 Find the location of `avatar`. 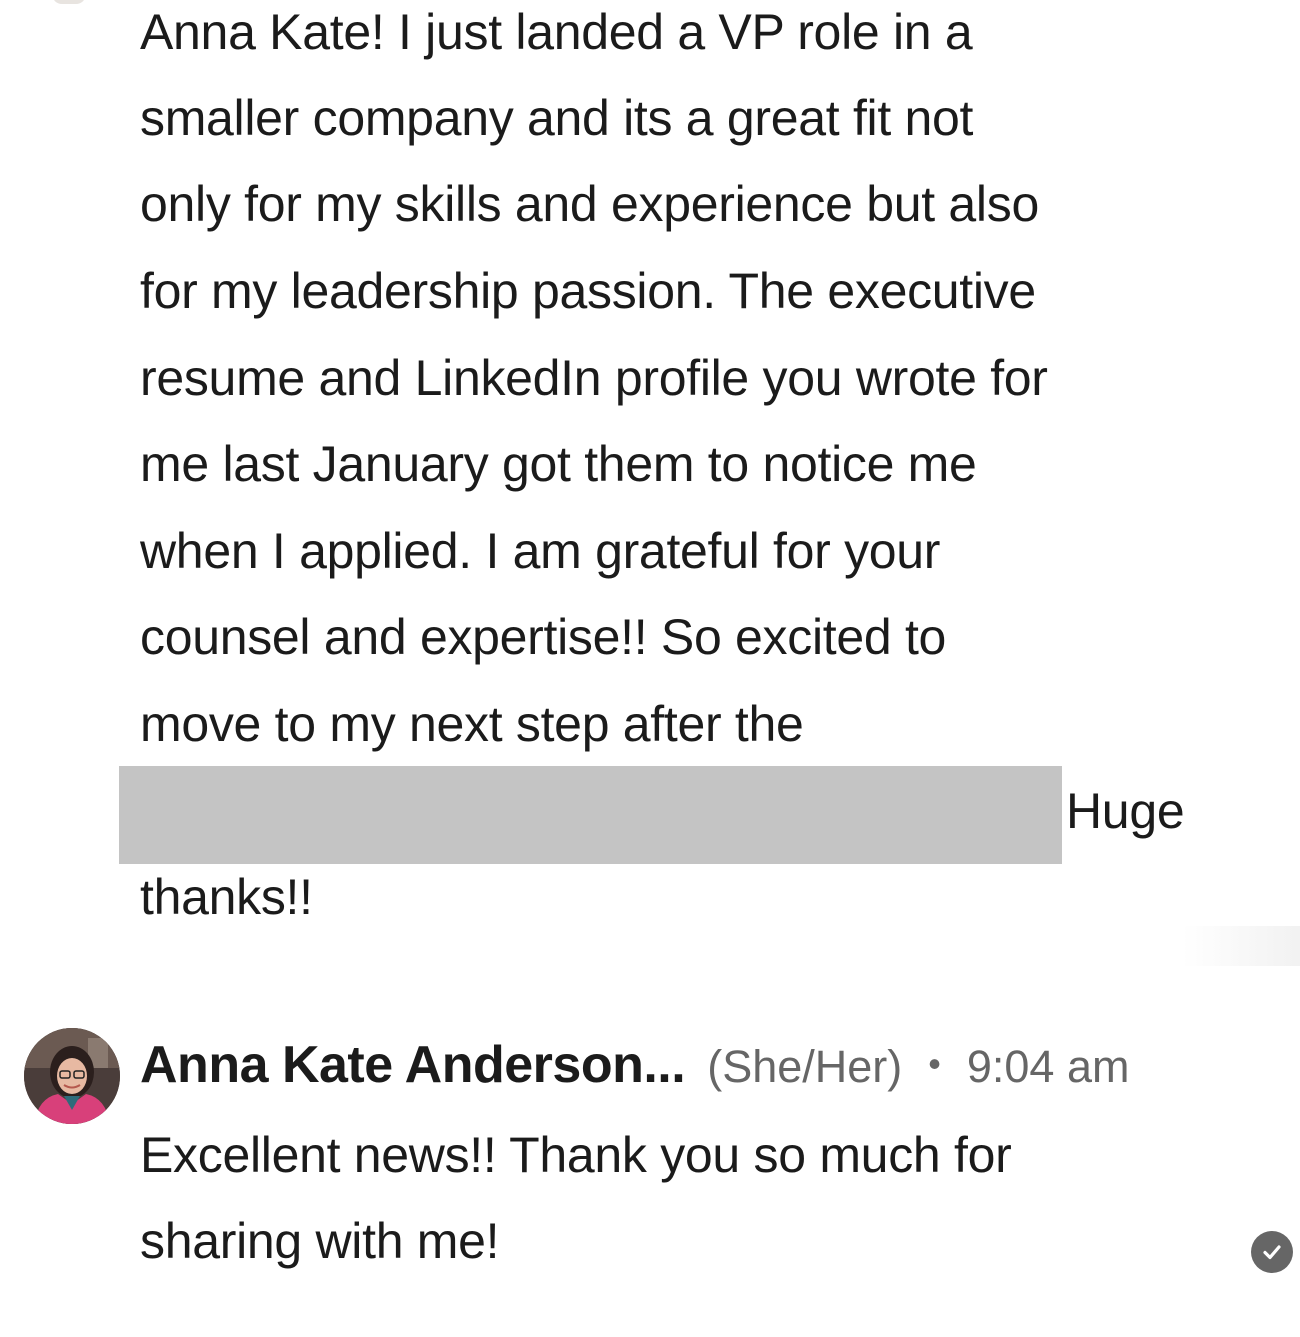

avatar is located at coordinates (72, 1076).